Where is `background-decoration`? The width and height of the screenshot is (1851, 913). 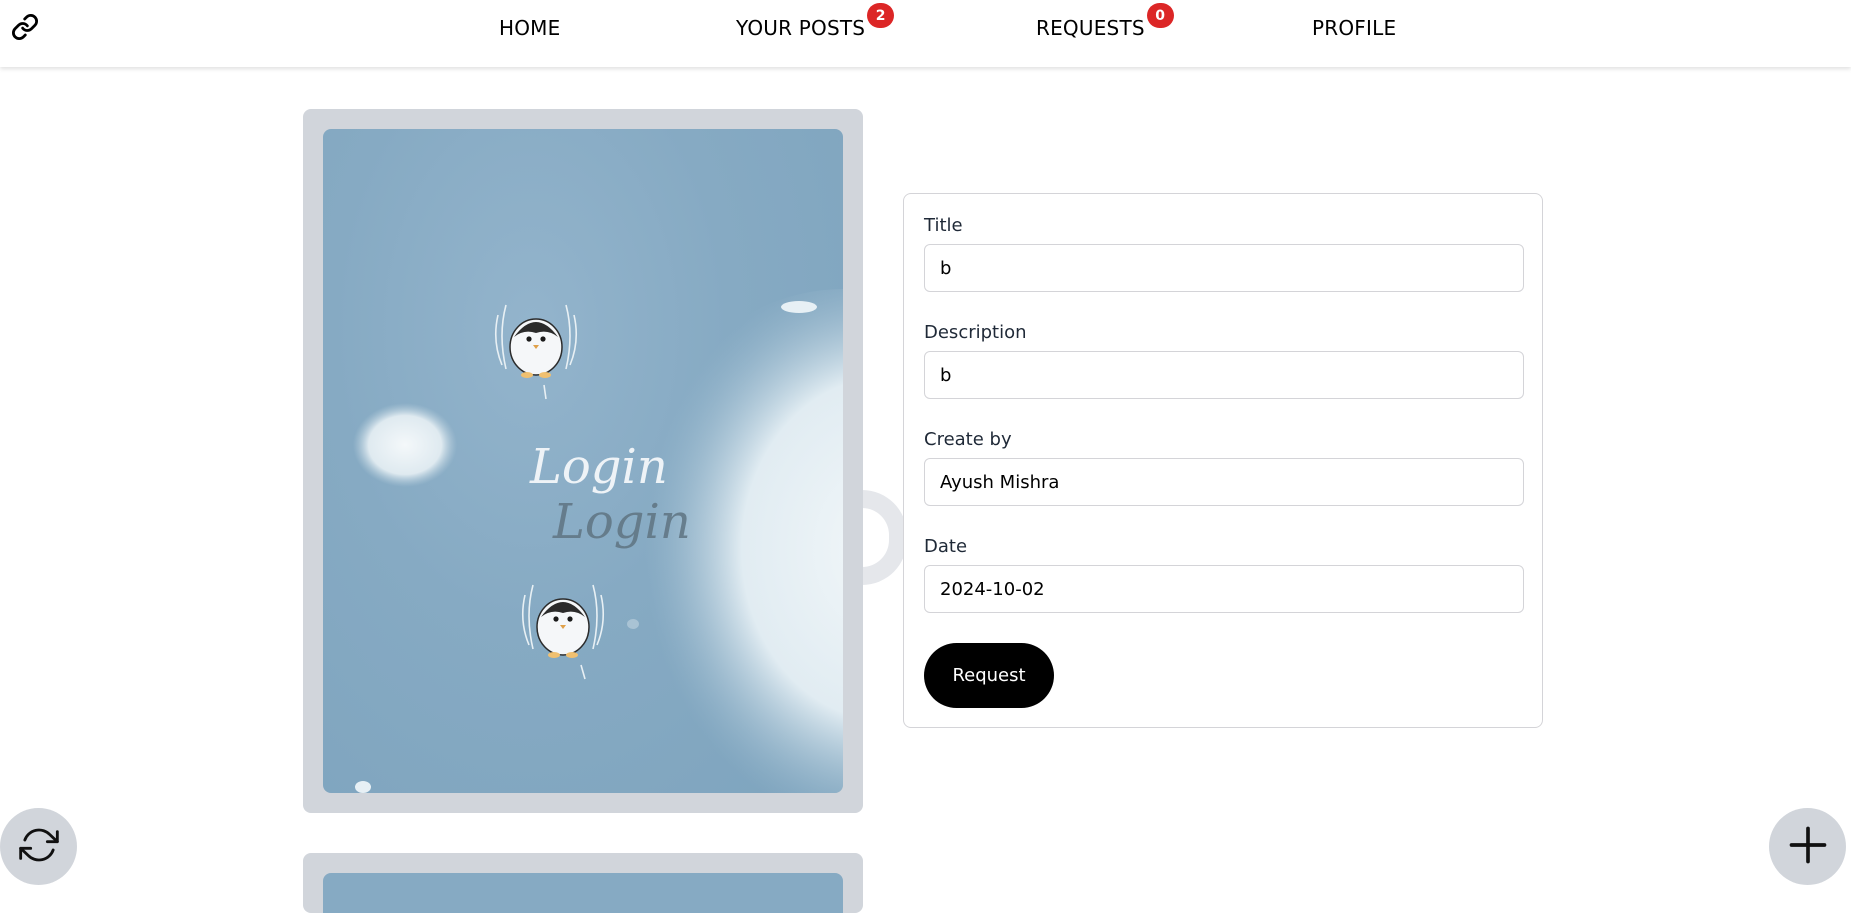 background-decoration is located at coordinates (884, 537).